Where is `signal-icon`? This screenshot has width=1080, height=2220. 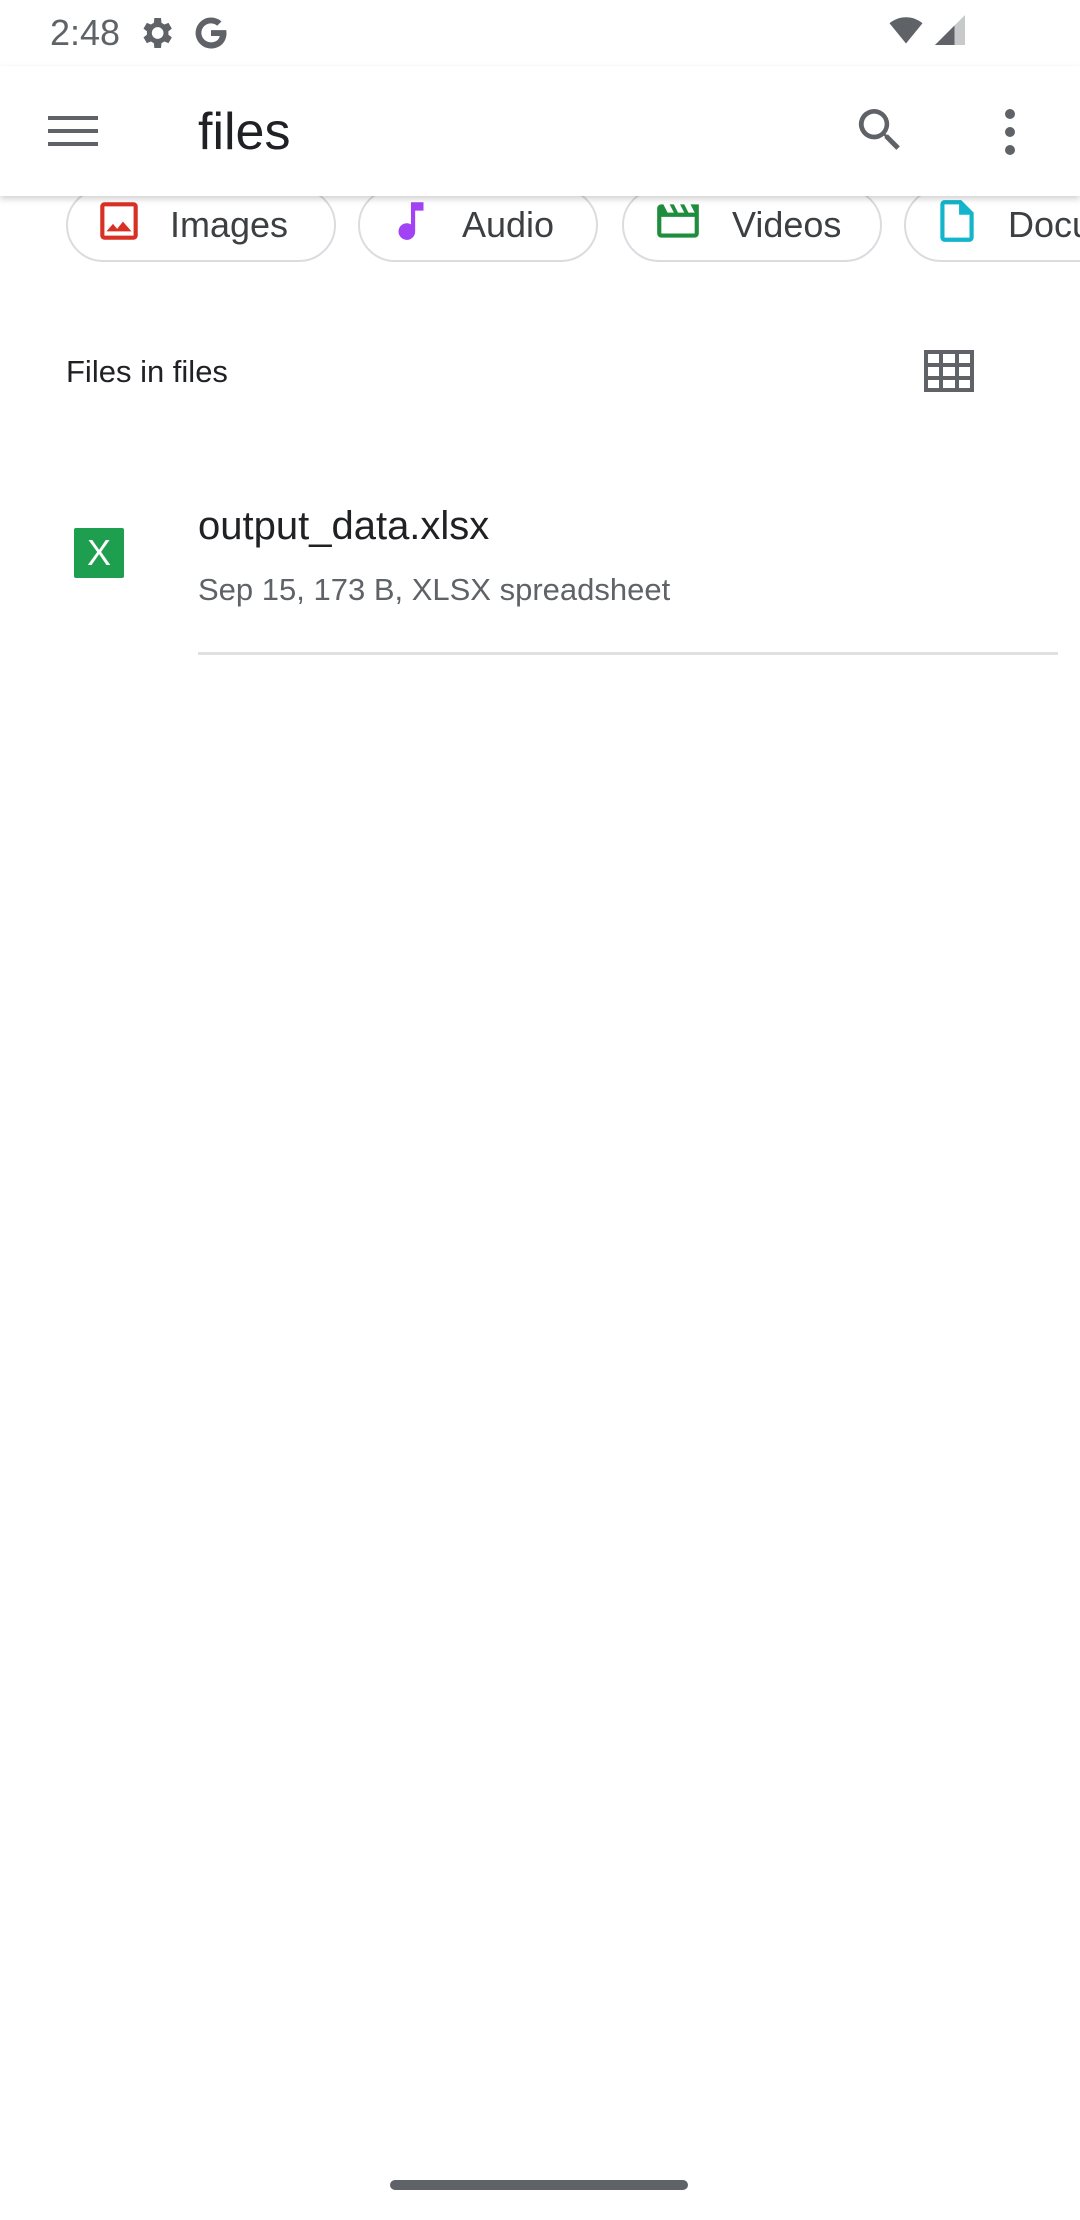 signal-icon is located at coordinates (950, 34).